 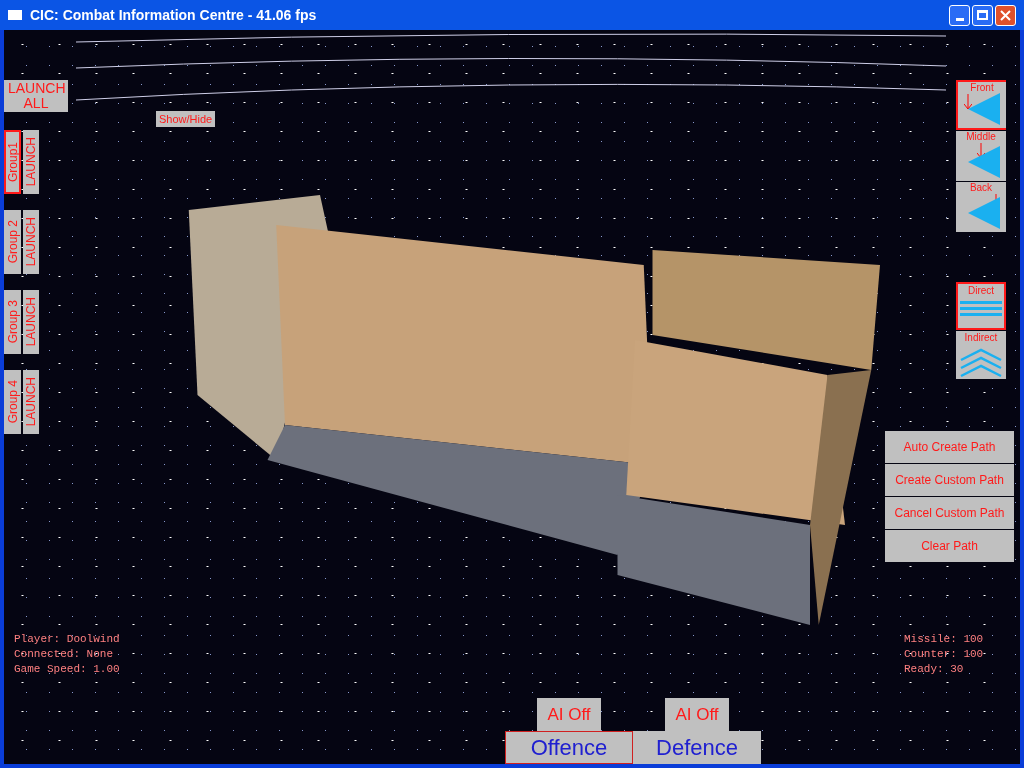 I want to click on attack-mode-button: Indirect, so click(x=981, y=355).